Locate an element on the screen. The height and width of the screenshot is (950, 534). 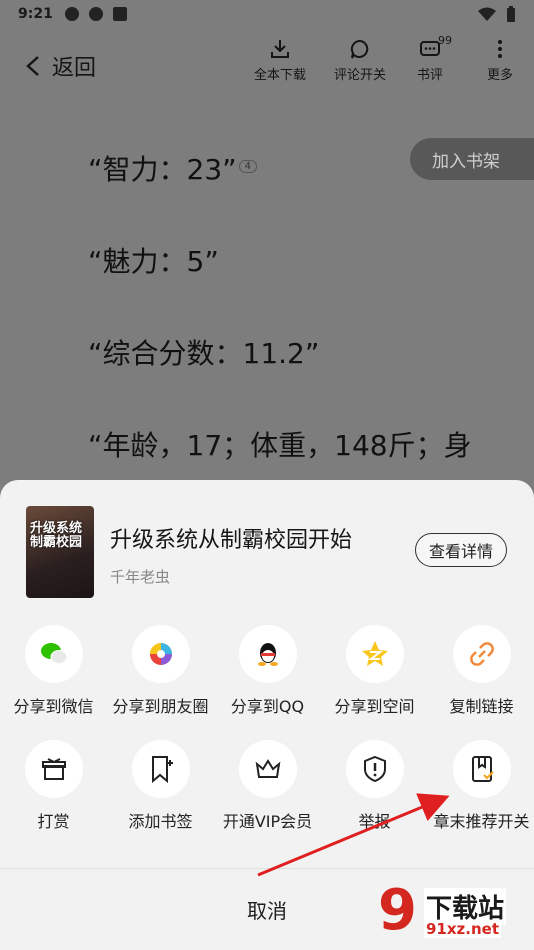
shield-alert-icon is located at coordinates (374, 769).